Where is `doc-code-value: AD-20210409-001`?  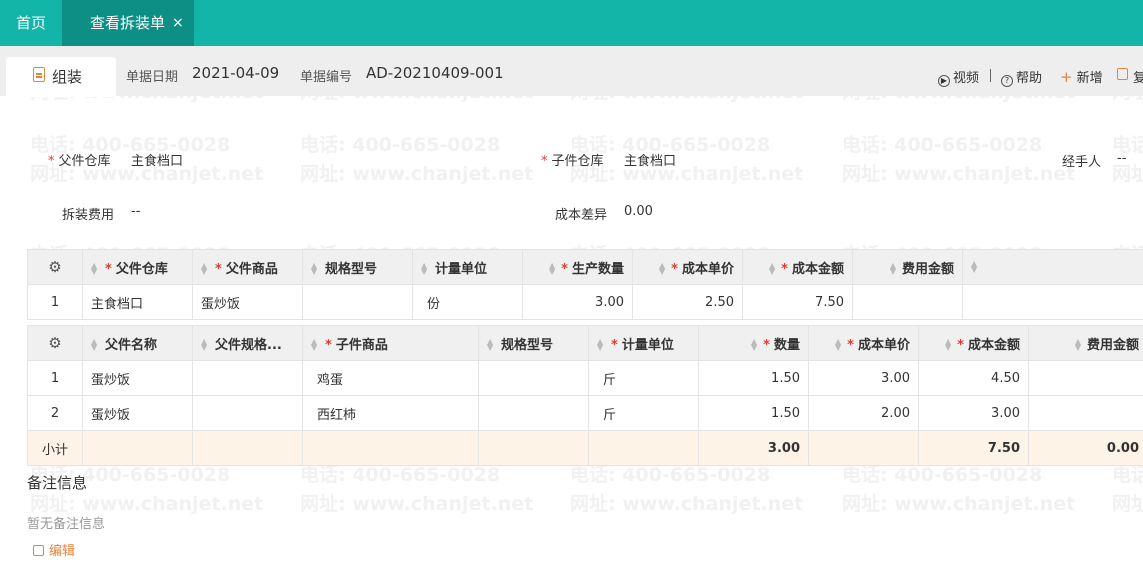 doc-code-value: AD-20210409-001 is located at coordinates (435, 73).